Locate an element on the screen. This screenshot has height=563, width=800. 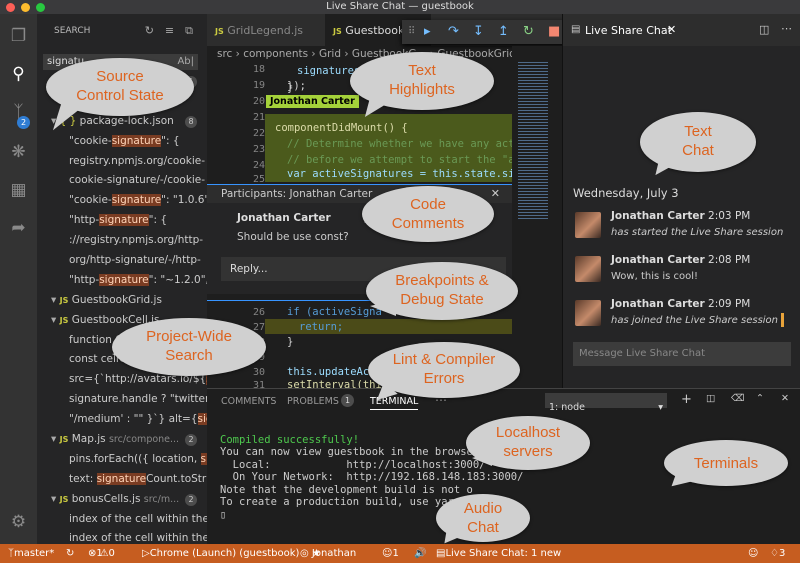
refresh-icon: ↻ is located at coordinates (149, 30).